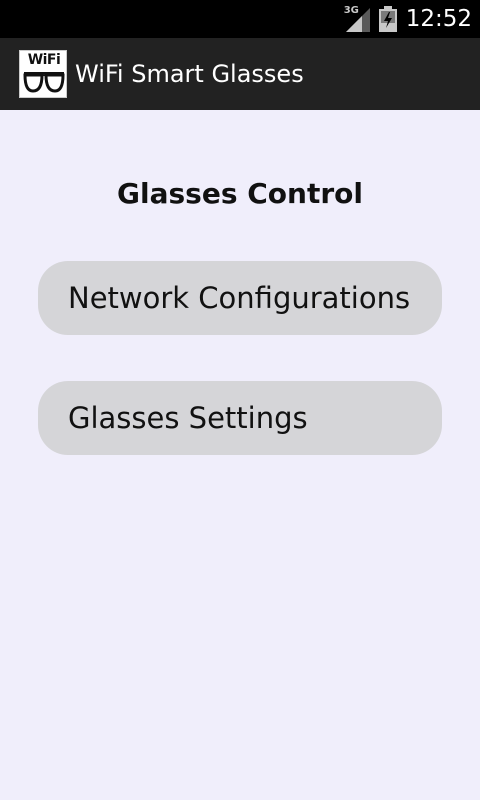 The width and height of the screenshot is (480, 800). I want to click on action-bar: WiFi WiFi Smart Glasses, so click(240, 74).